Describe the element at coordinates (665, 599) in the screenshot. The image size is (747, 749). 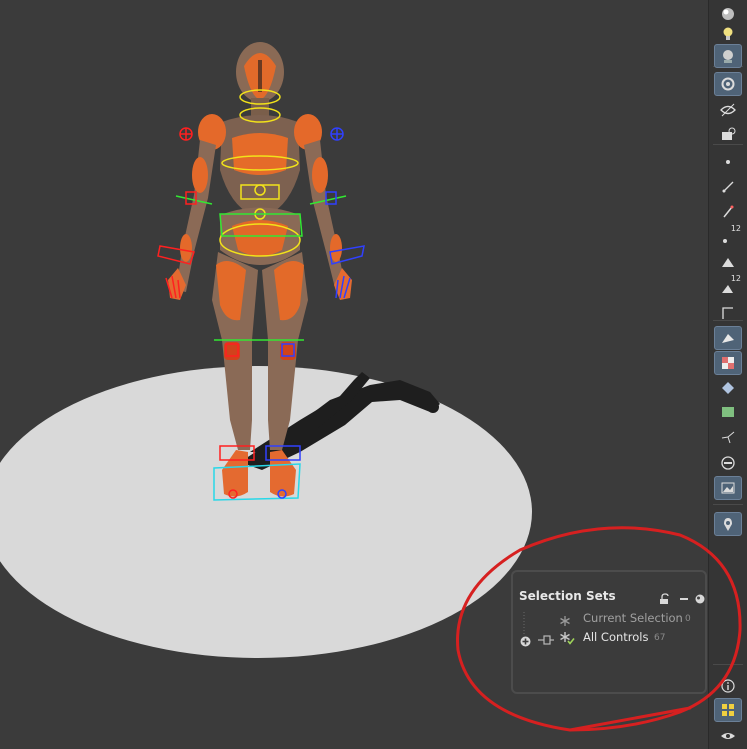
I see `lock-open-icon` at that location.